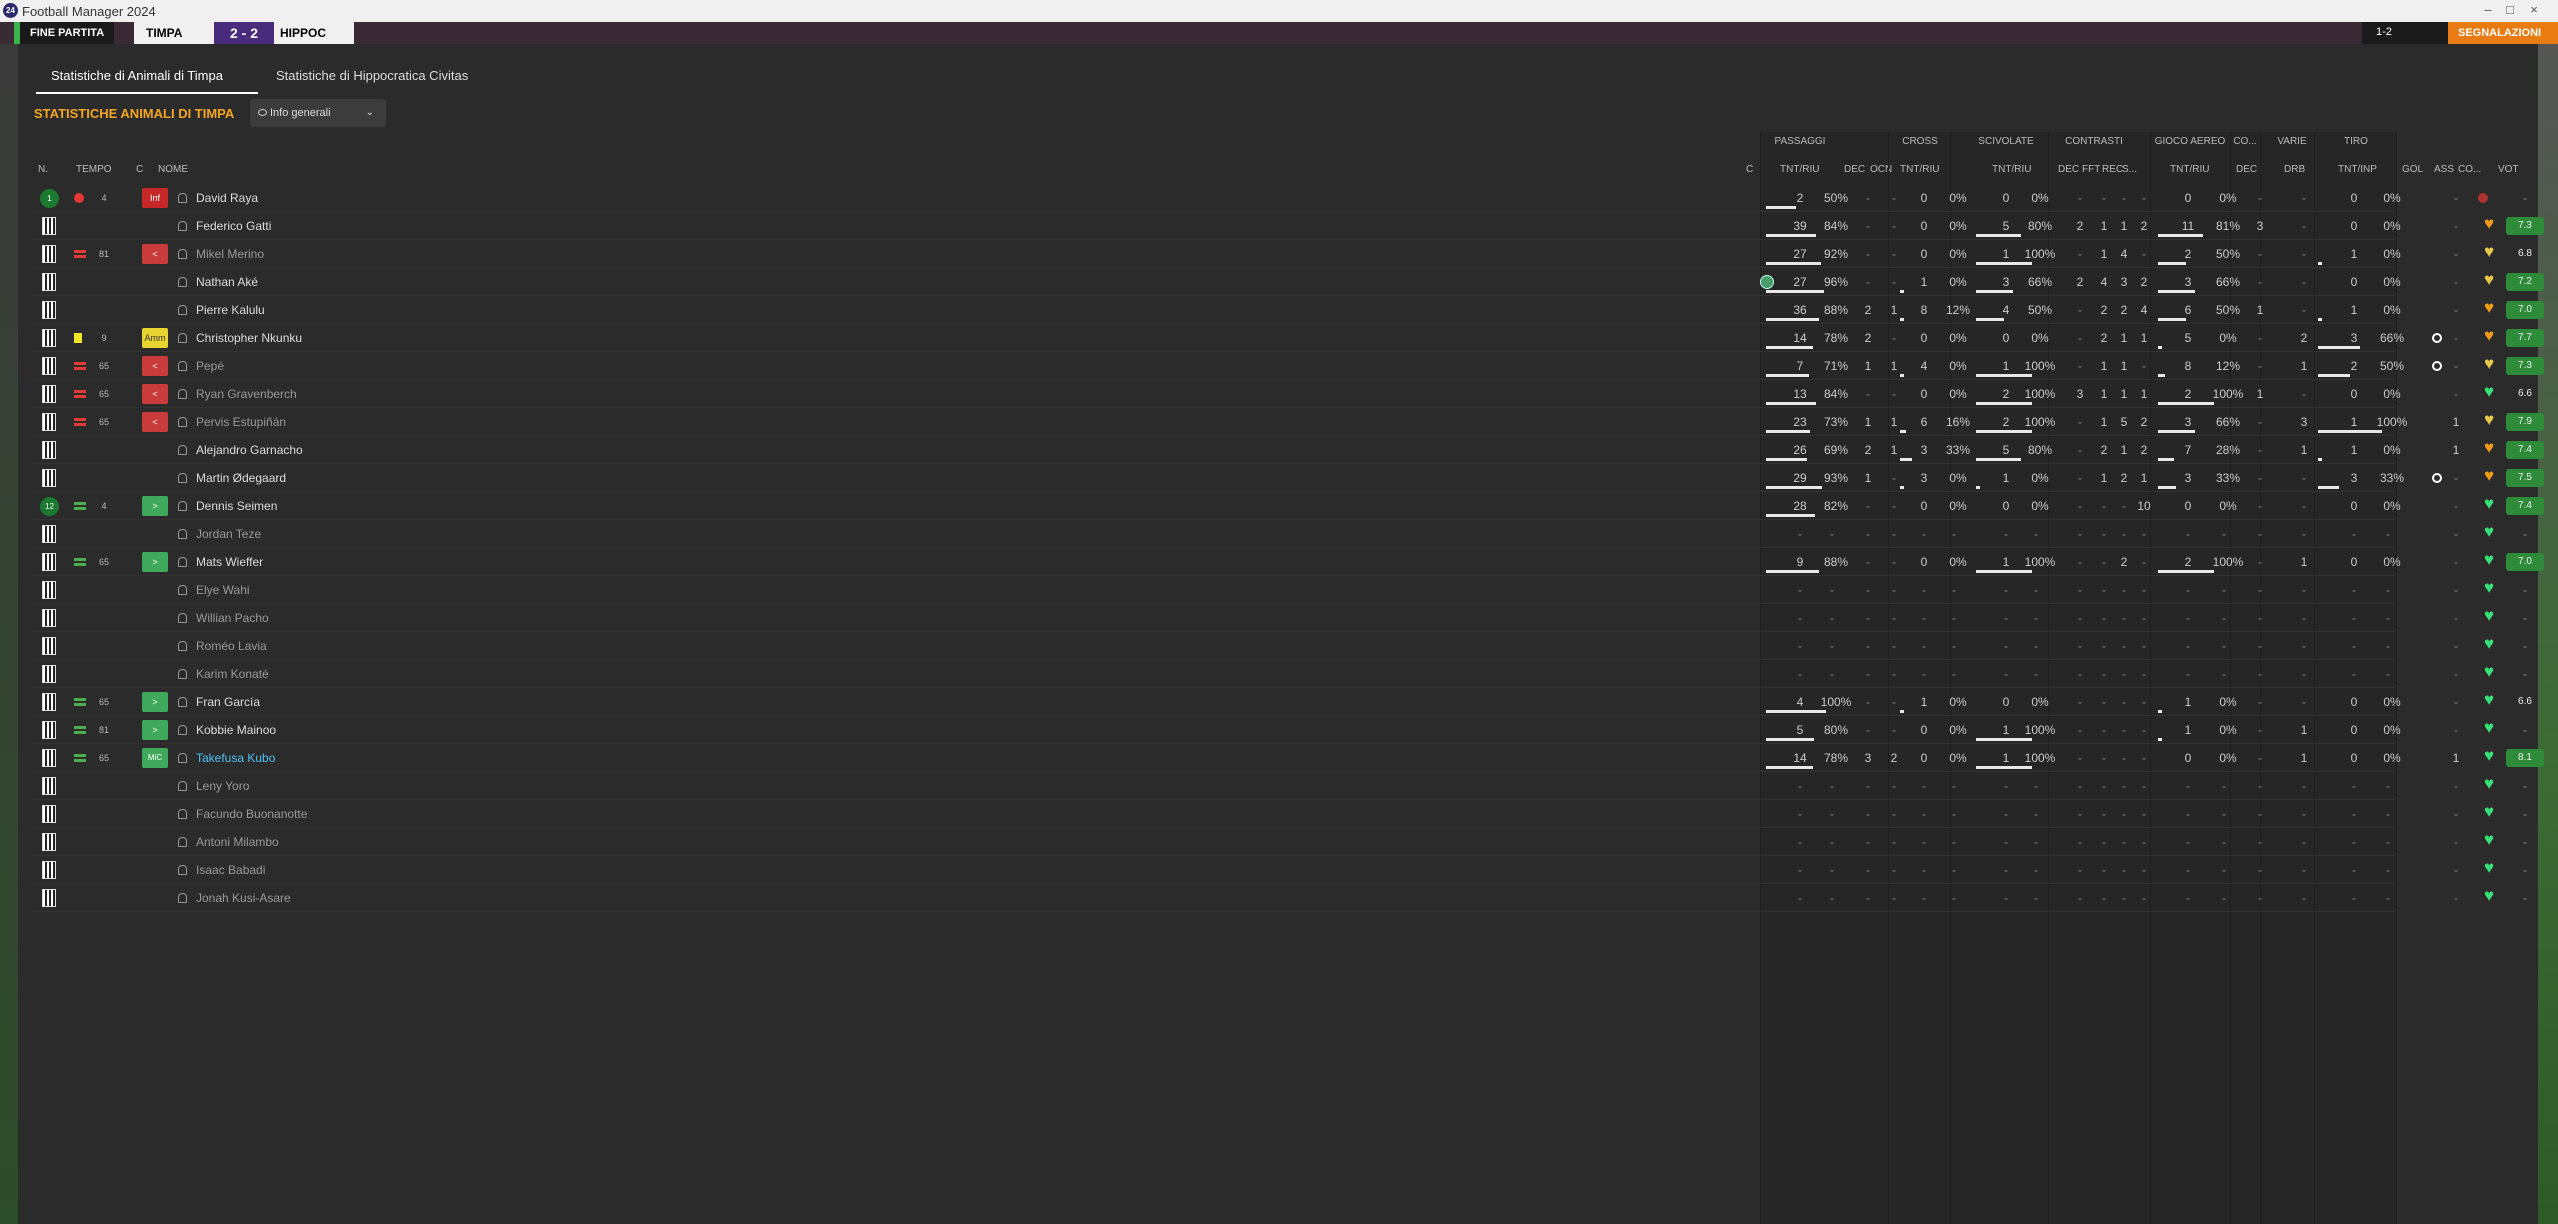  Describe the element at coordinates (2503, 33) in the screenshot. I see `alerts-button: SEGNALAZIONI` at that location.